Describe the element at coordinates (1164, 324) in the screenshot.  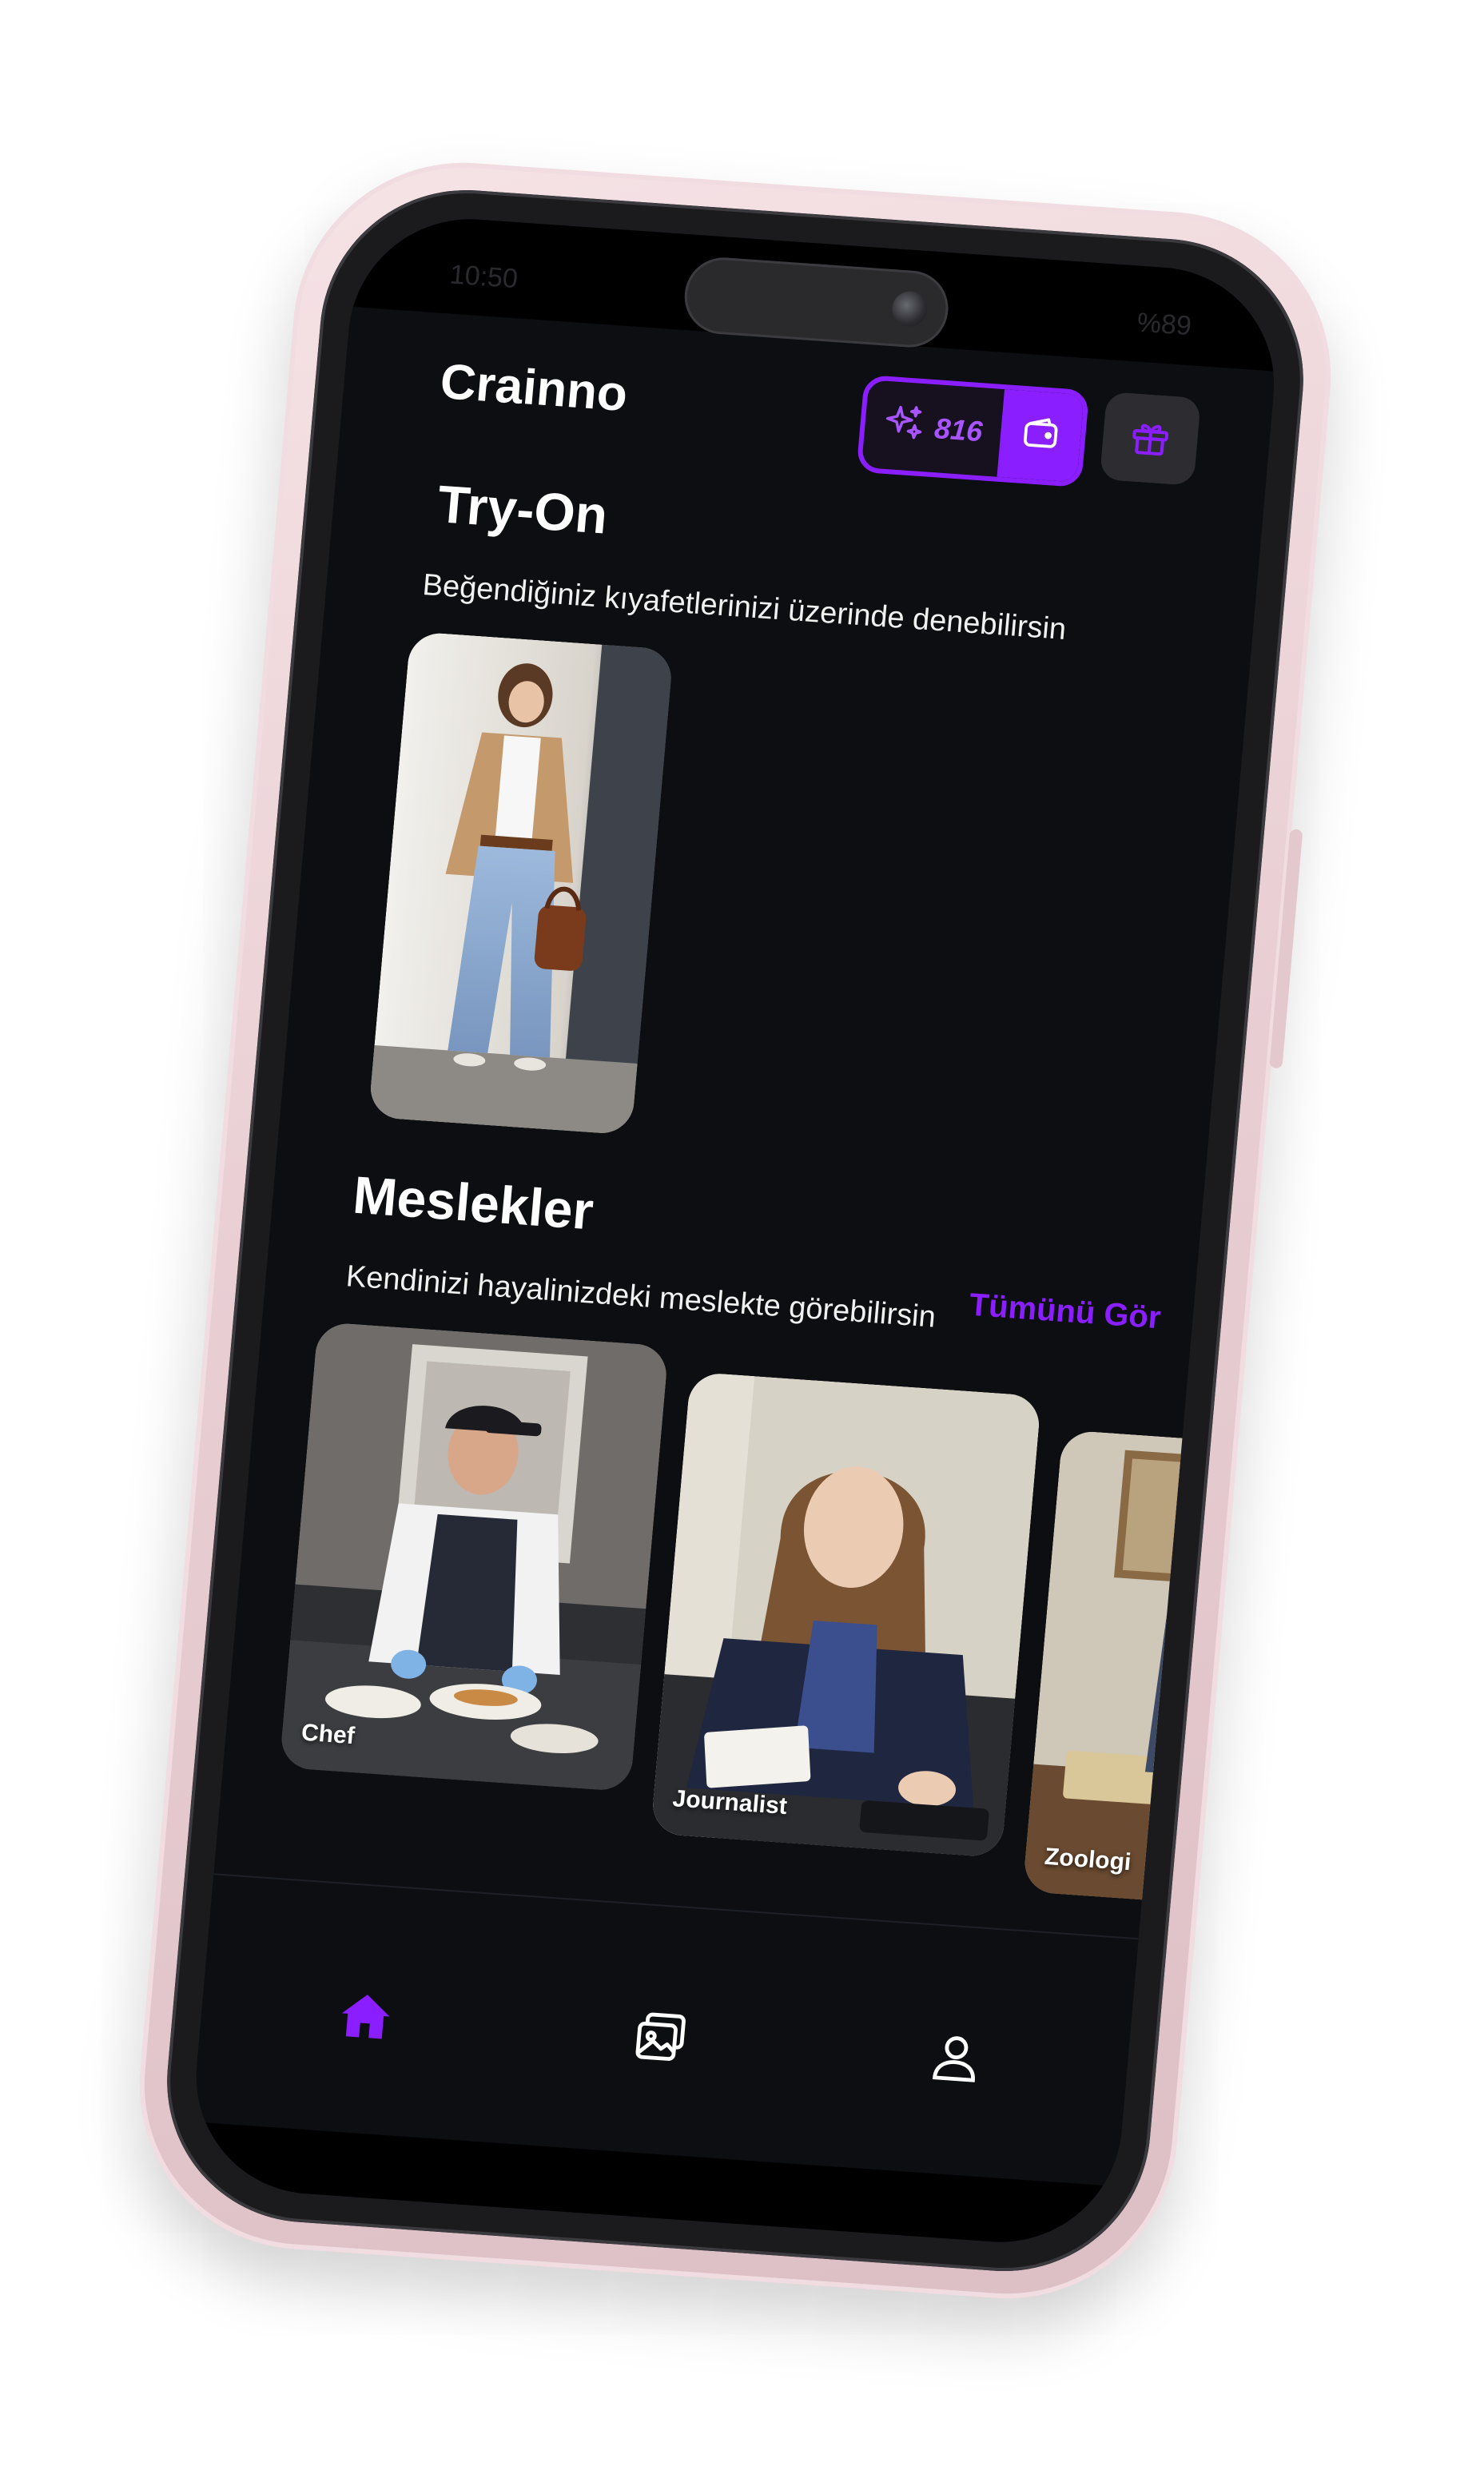
I see `status-battery: %89` at that location.